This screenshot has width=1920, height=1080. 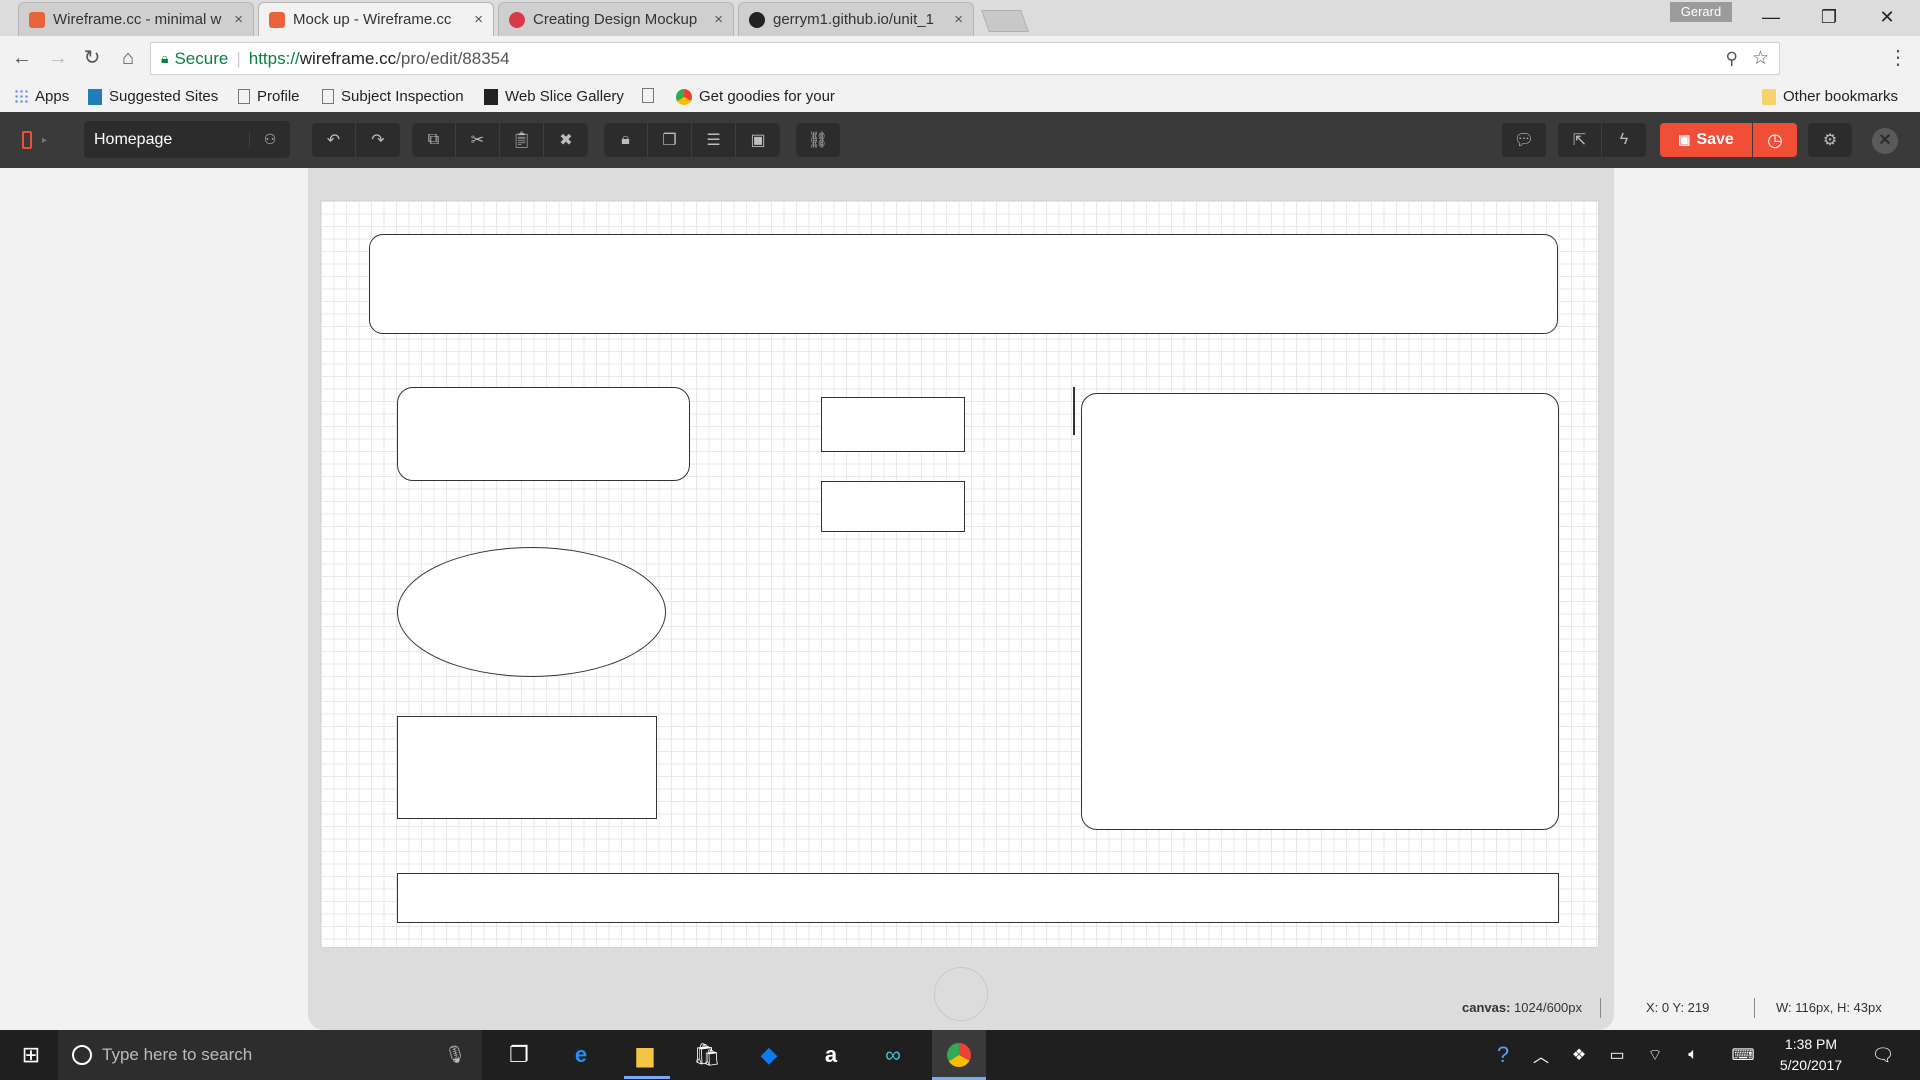 What do you see at coordinates (818, 140) in the screenshot?
I see `link-icon: ⛓` at bounding box center [818, 140].